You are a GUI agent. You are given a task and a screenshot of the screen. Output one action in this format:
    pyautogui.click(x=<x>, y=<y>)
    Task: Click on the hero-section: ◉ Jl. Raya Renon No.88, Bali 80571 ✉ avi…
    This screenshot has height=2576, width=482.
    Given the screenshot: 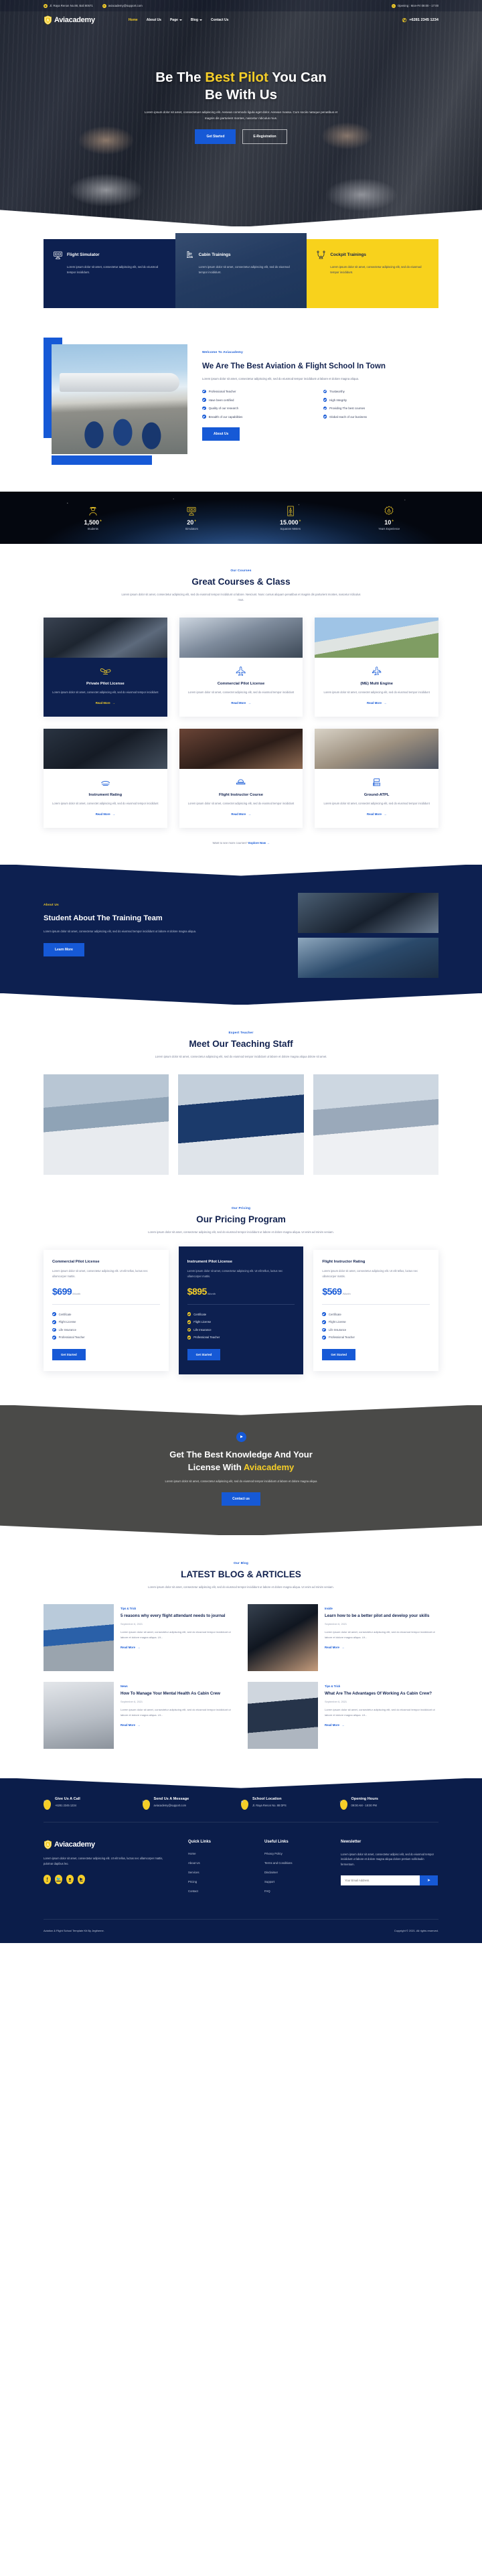 What is the action you would take?
    pyautogui.click(x=241, y=113)
    